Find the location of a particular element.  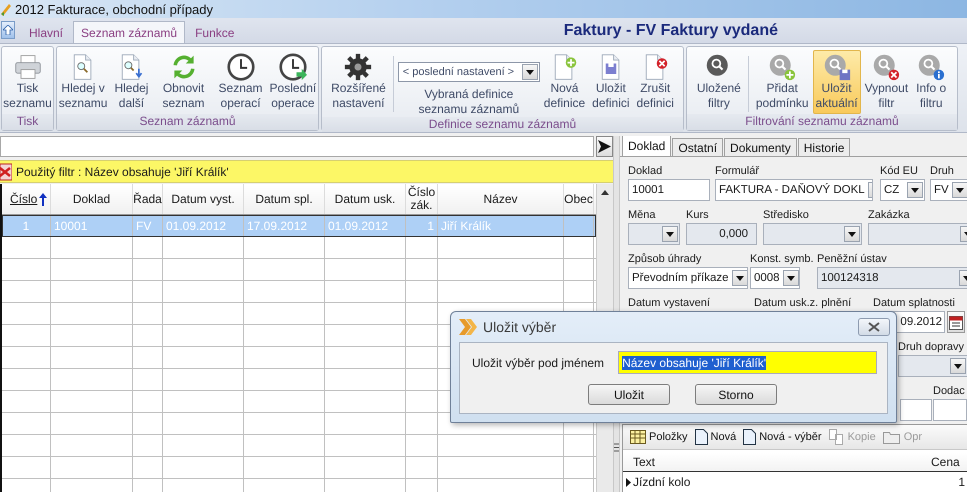

table-cell: 10001 is located at coordinates (71, 225).